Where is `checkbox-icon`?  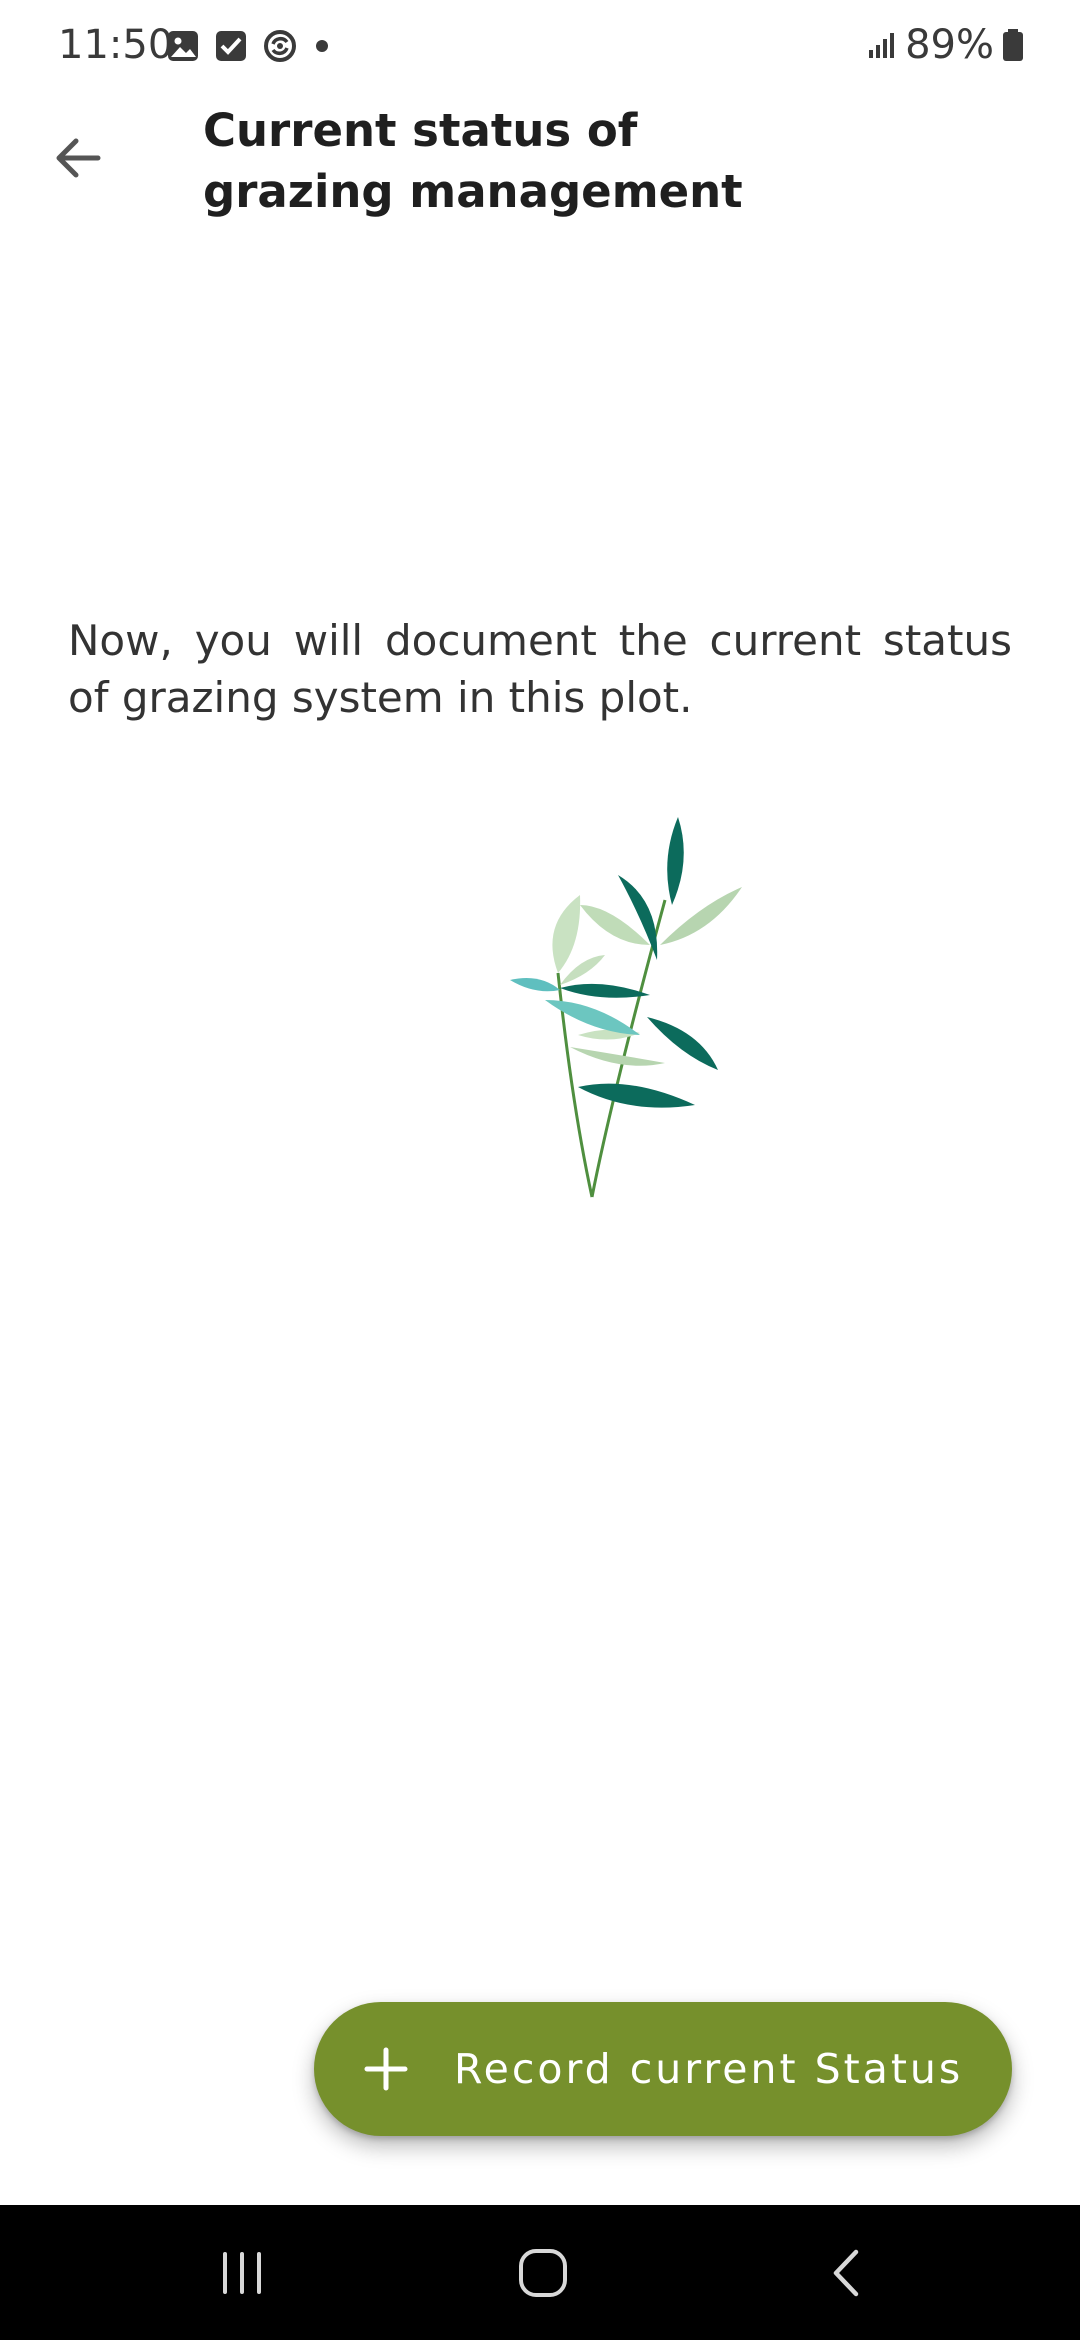 checkbox-icon is located at coordinates (231, 46).